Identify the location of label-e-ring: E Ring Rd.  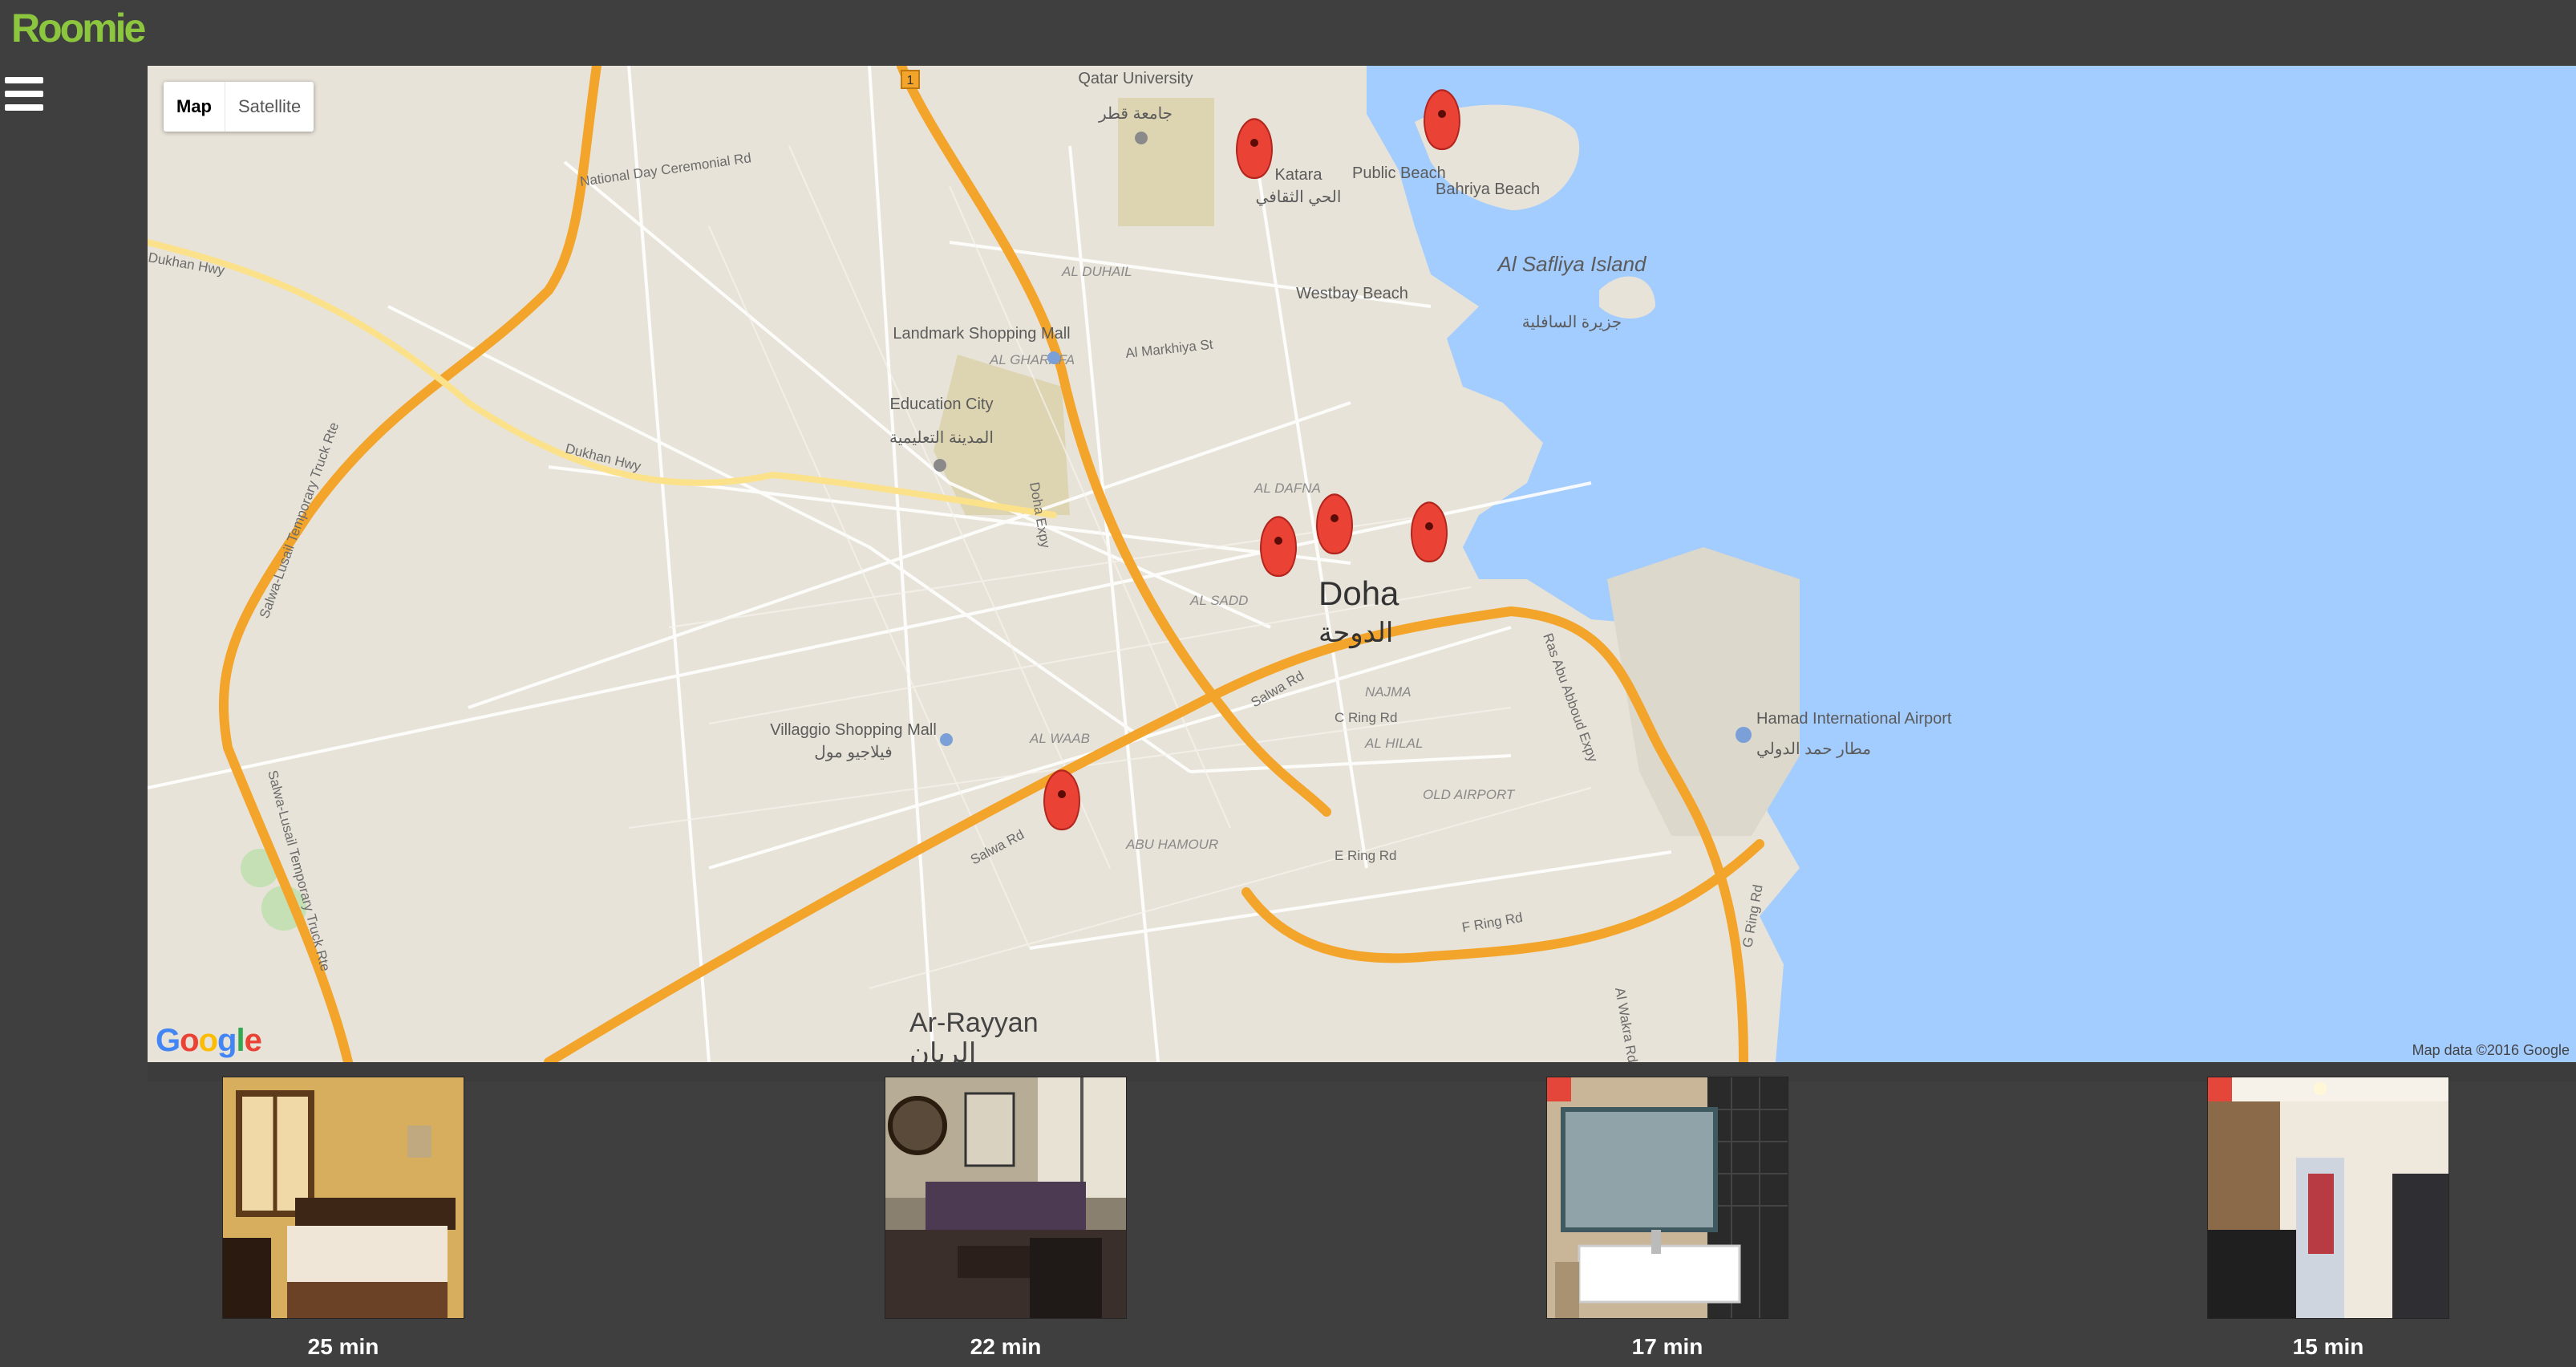
(1365, 855).